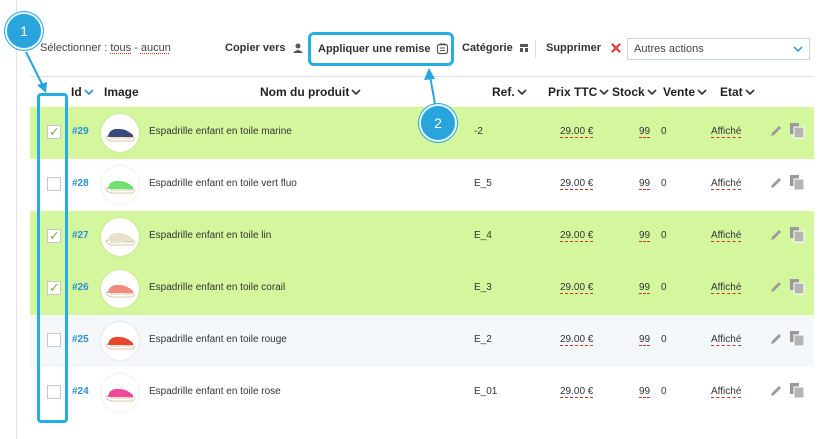  I want to click on callout-badge-1: 1, so click(24, 31).